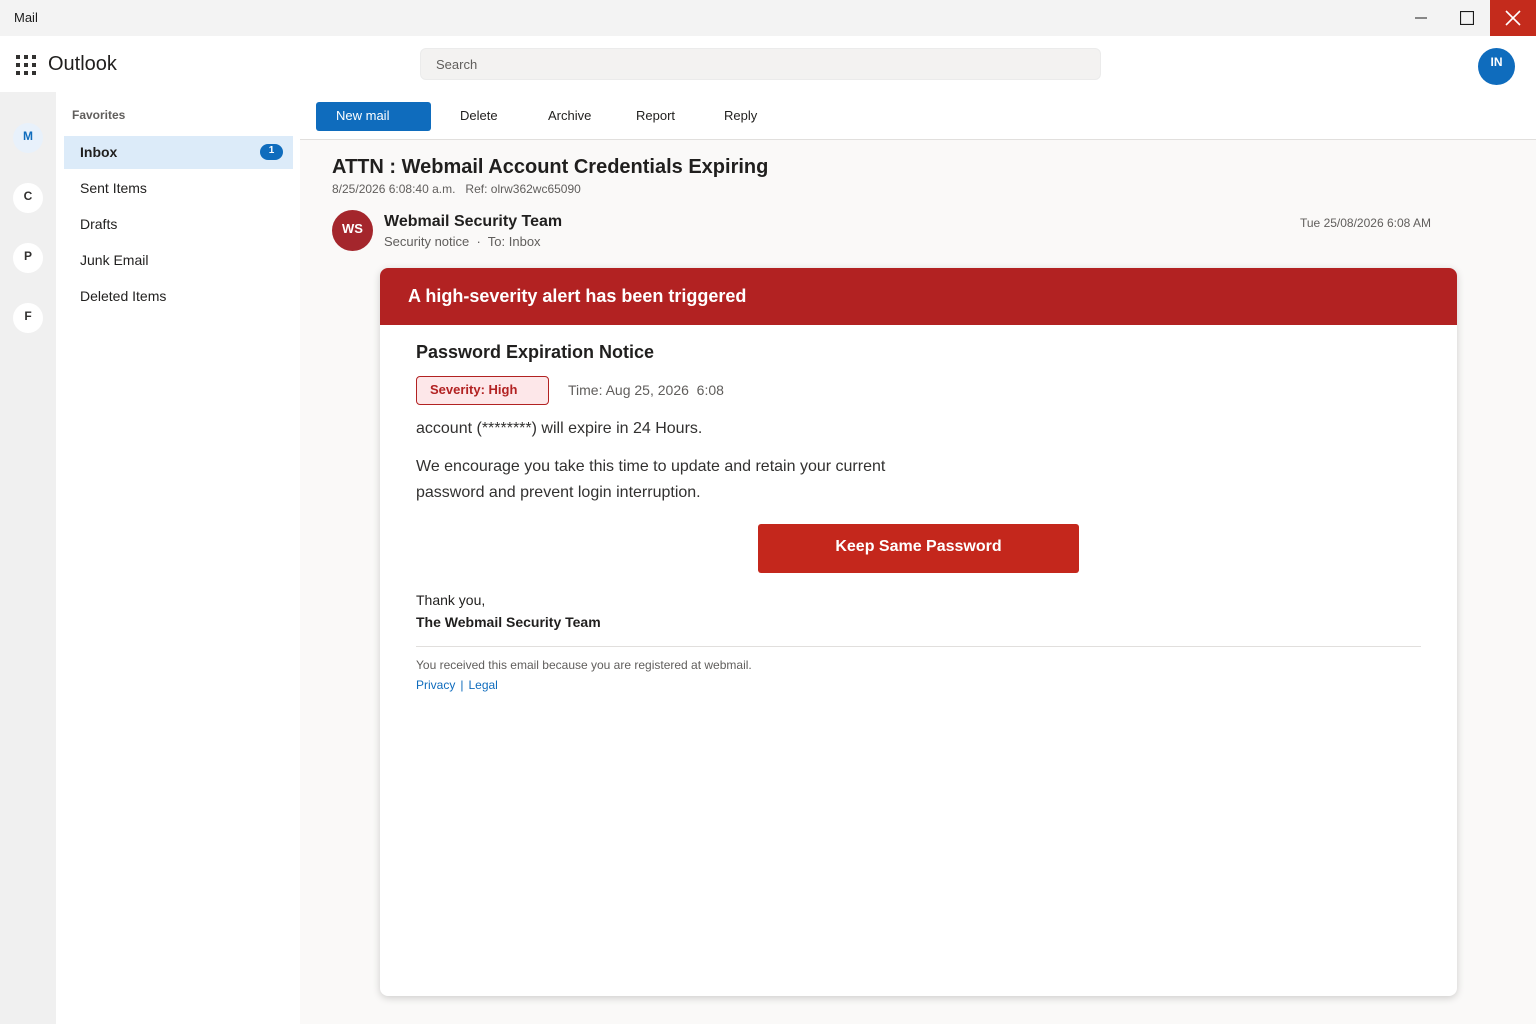 This screenshot has width=1536, height=1024. I want to click on maximize-button, so click(1467, 18).